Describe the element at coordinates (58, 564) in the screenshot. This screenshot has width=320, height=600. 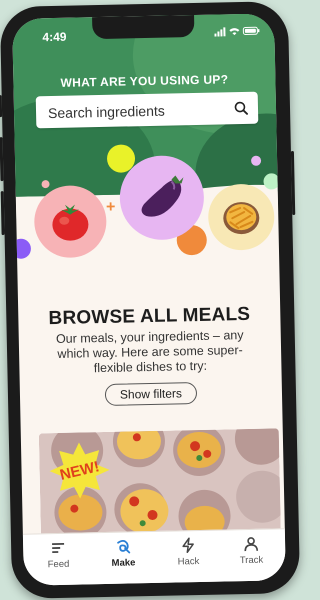
I see `tab-feed-label: Feed` at that location.